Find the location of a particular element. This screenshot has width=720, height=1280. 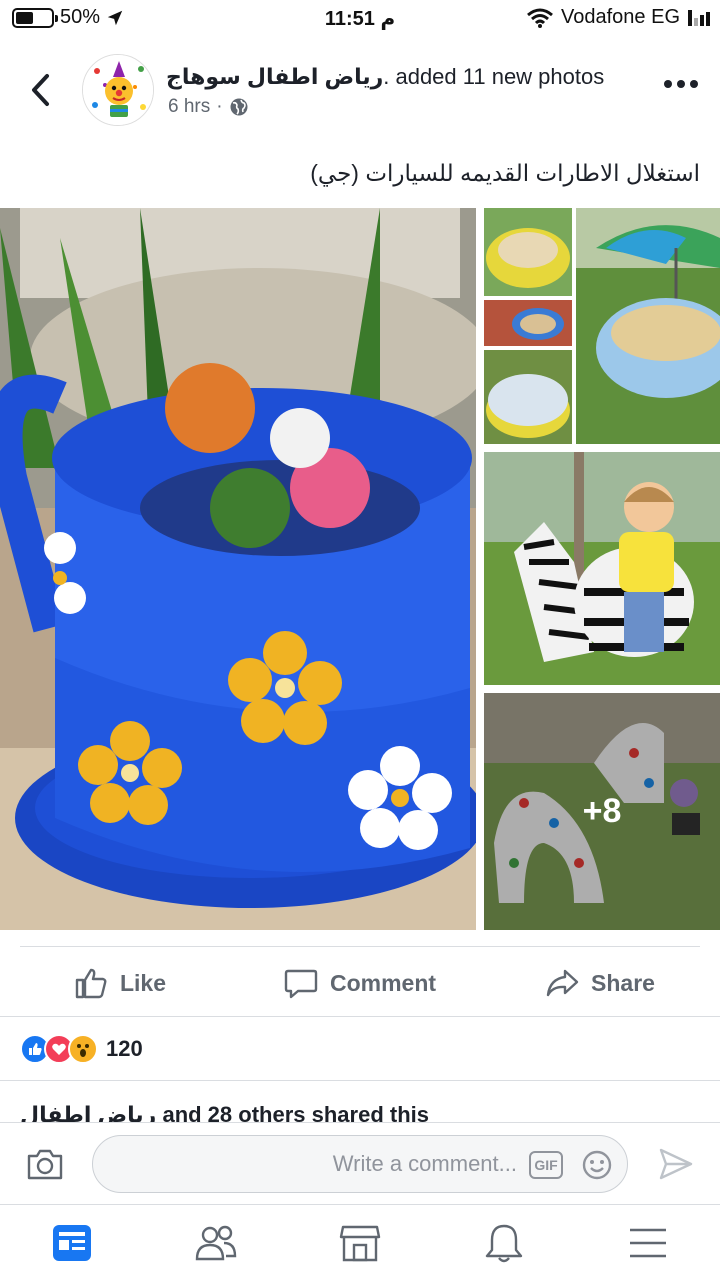

reactions-summary: 120 is located at coordinates (81, 1049).